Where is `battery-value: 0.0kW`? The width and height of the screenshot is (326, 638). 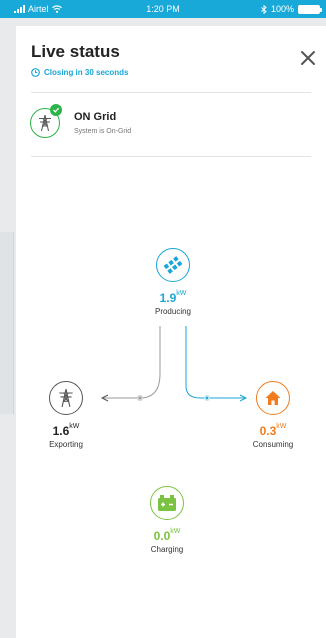
battery-value: 0.0kW is located at coordinates (167, 535).